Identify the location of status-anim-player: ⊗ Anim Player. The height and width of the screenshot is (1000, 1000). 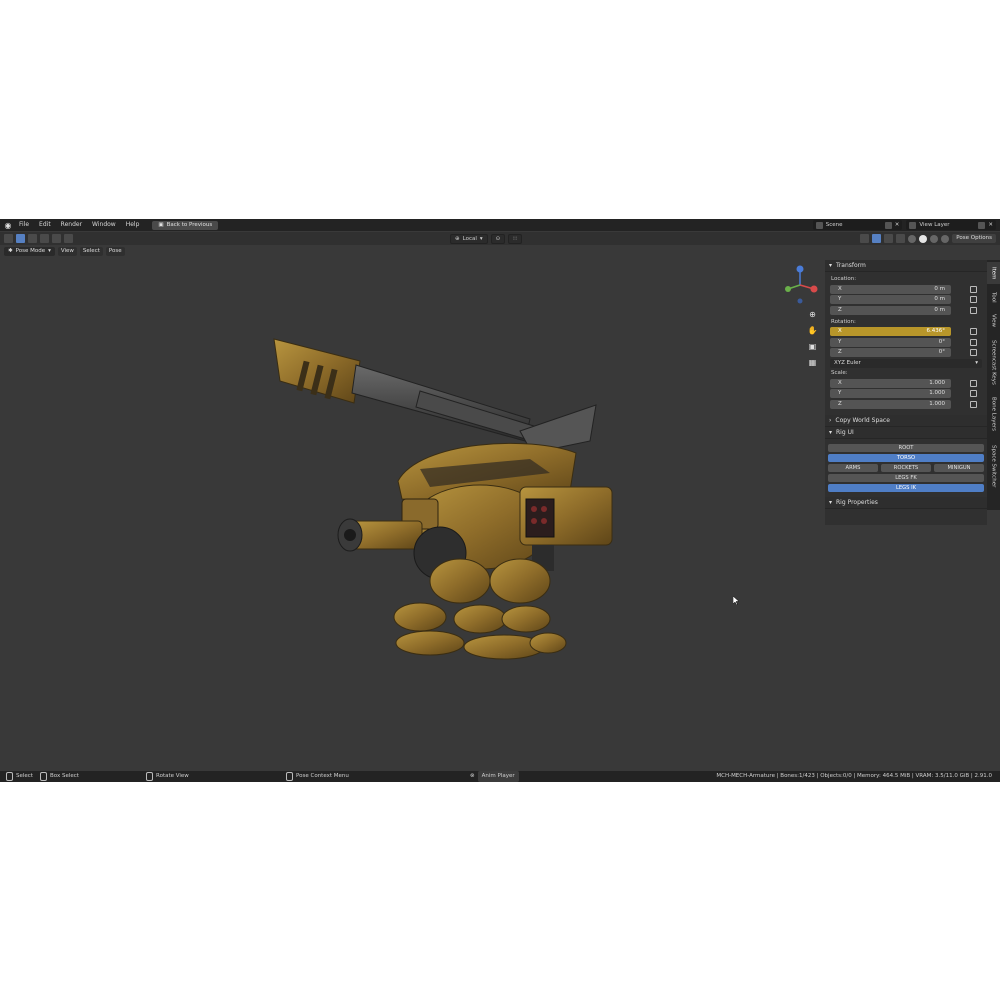
(494, 776).